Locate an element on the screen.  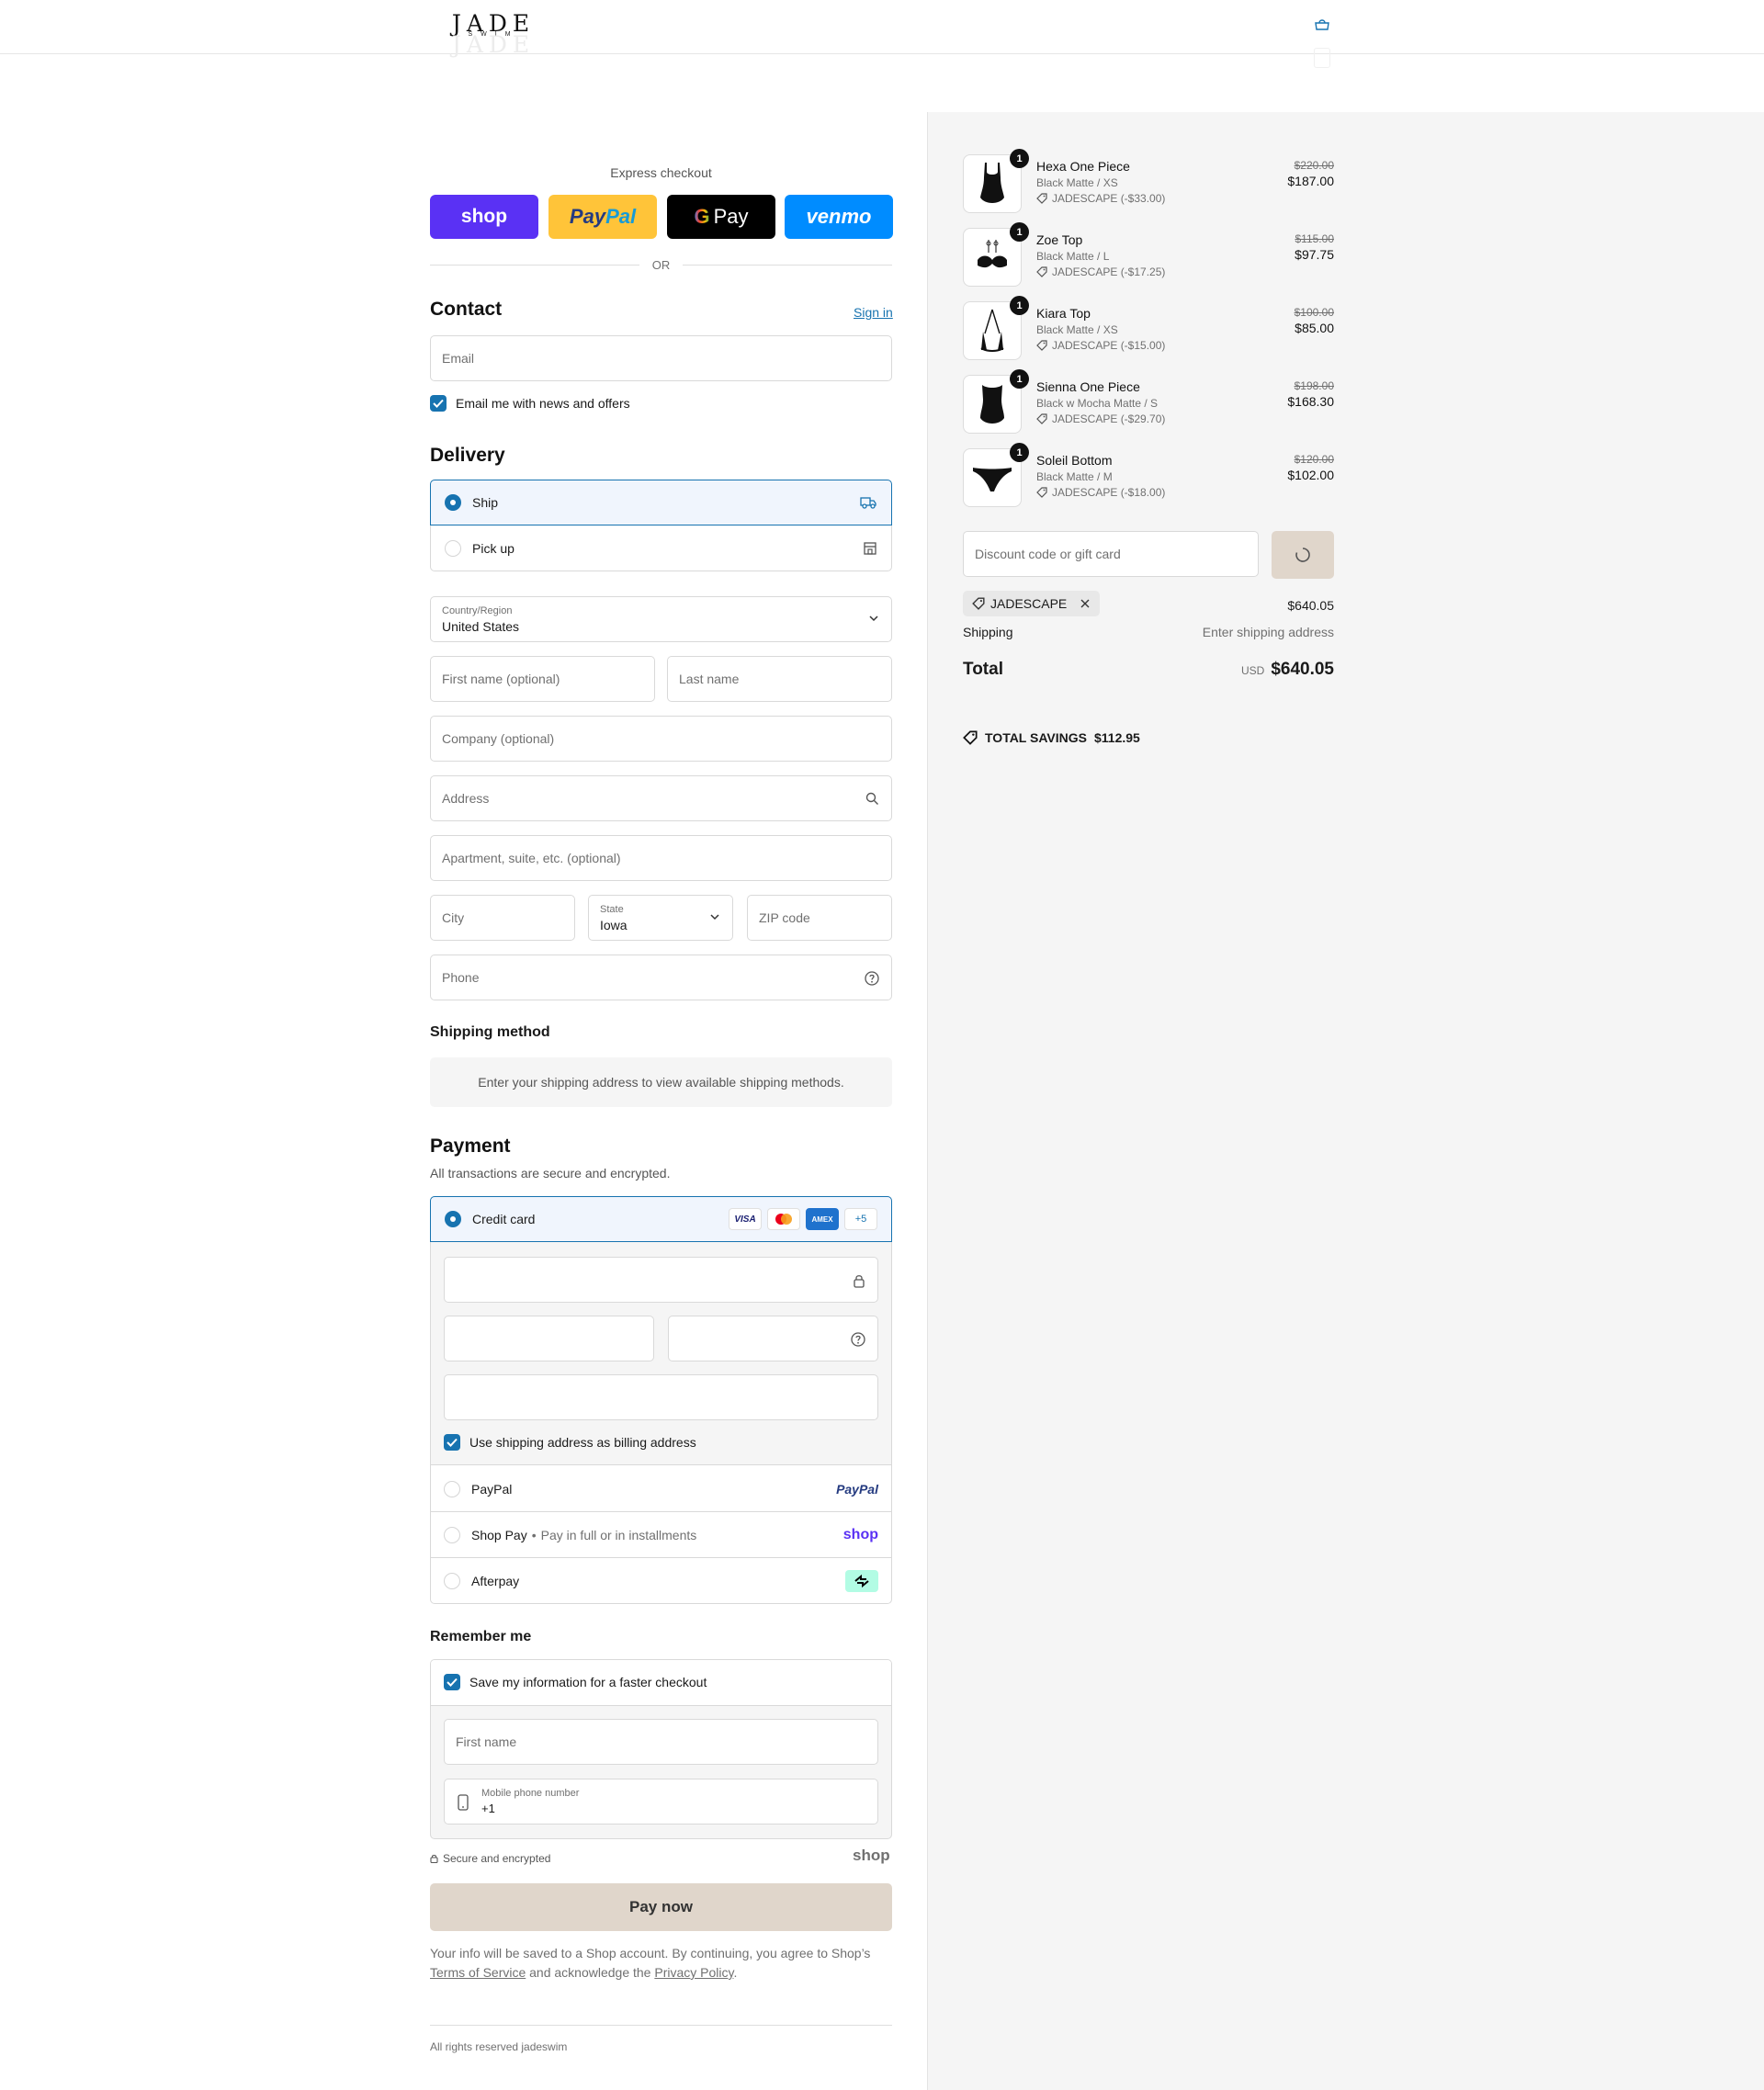
amex-icon: AMEX is located at coordinates (822, 1219).